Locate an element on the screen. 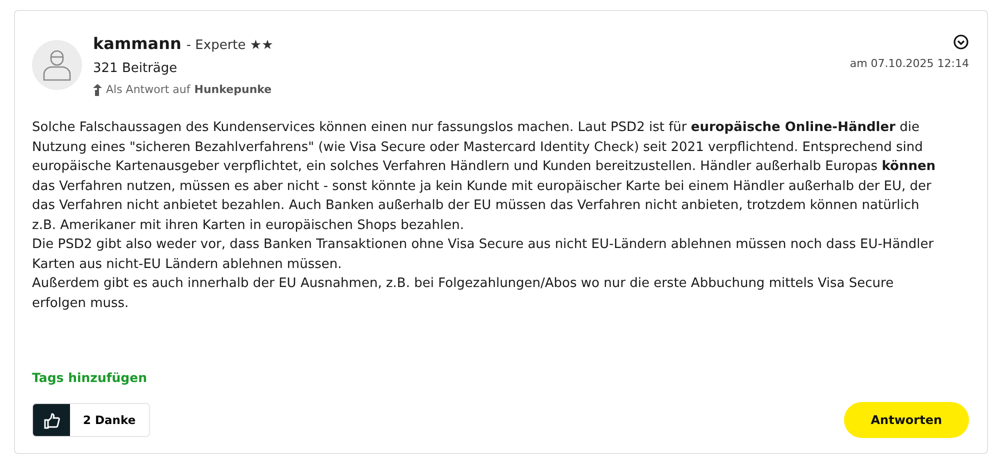 The image size is (999, 470). avatar-icon is located at coordinates (57, 65).